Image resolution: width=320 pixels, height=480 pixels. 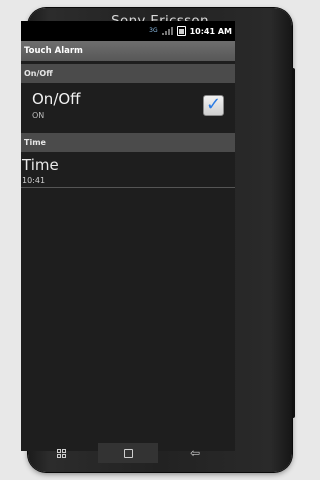 What do you see at coordinates (153, 30) in the screenshot?
I see `network-type: 3G` at bounding box center [153, 30].